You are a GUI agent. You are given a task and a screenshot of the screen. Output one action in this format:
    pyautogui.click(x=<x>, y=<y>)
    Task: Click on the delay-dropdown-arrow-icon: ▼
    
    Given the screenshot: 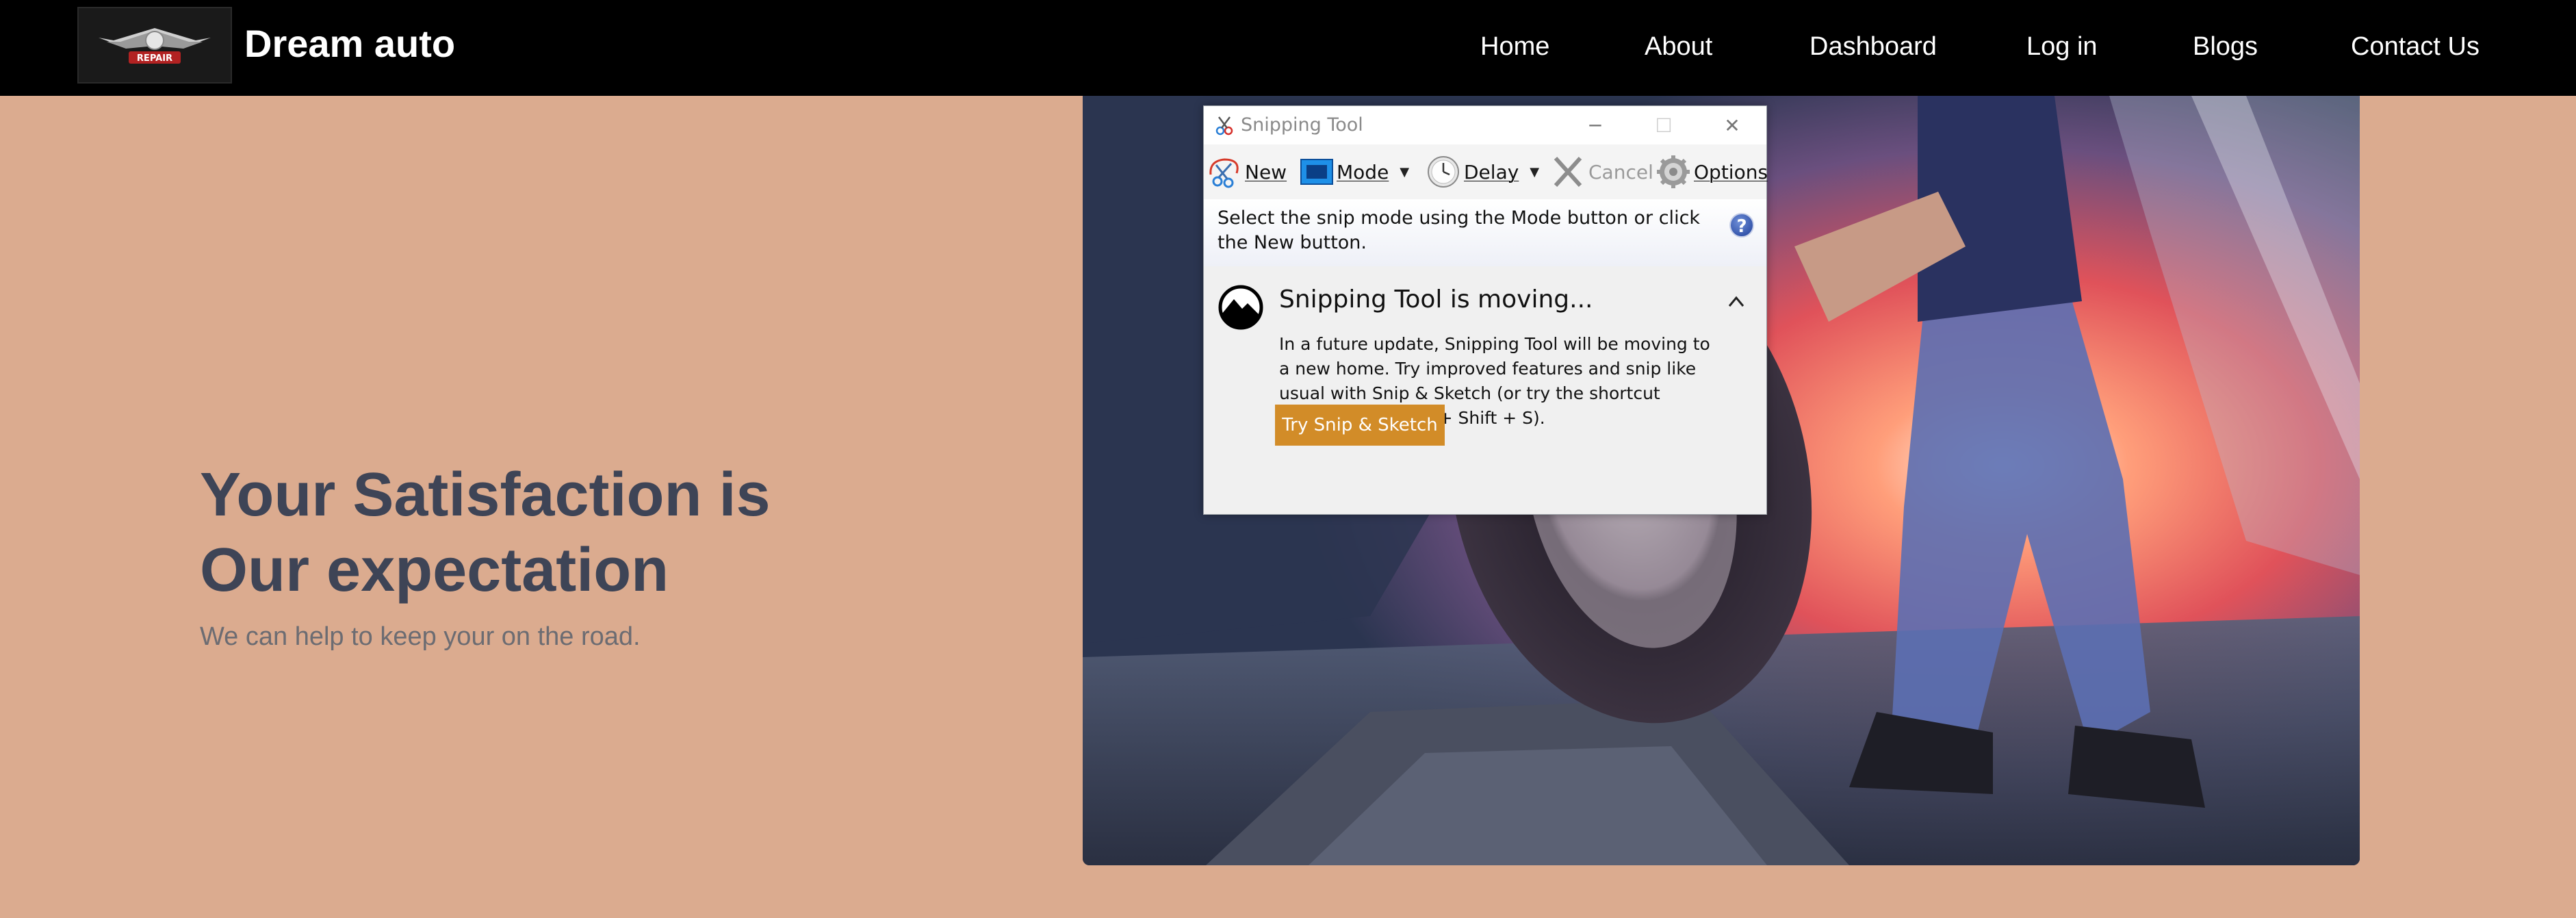 What is the action you would take?
    pyautogui.click(x=1535, y=171)
    